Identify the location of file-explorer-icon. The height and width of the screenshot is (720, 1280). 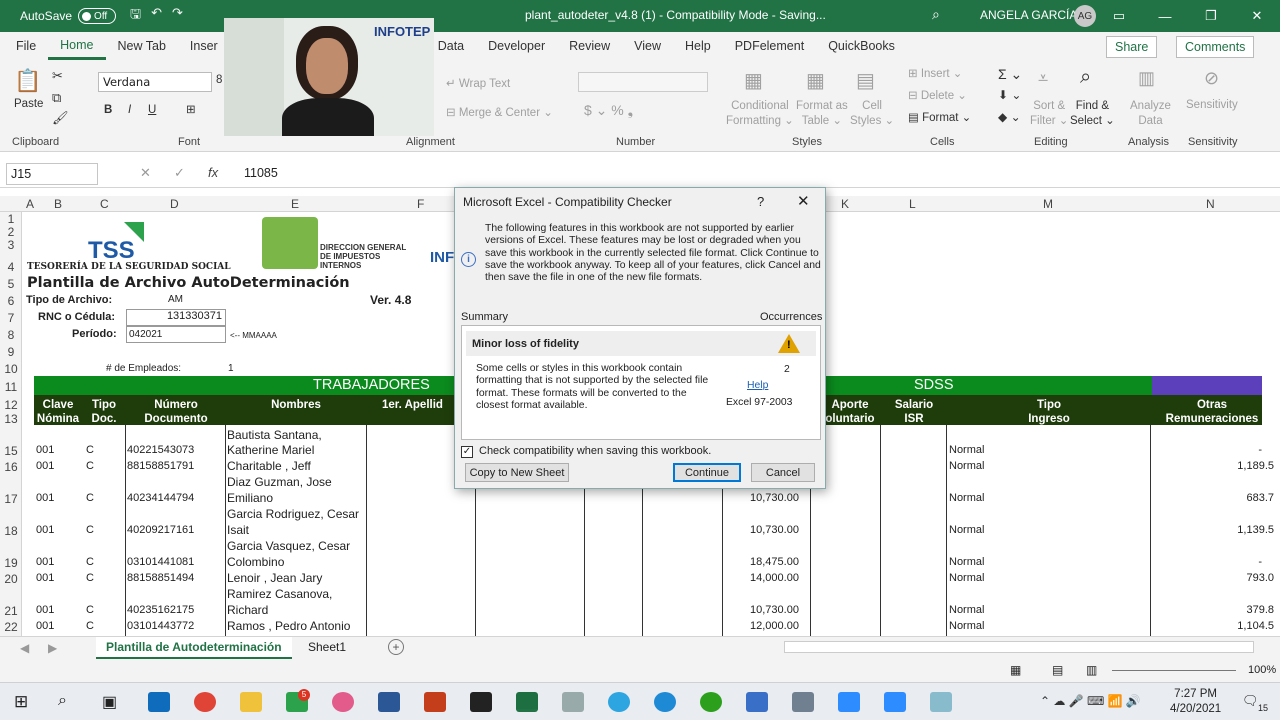
(251, 702).